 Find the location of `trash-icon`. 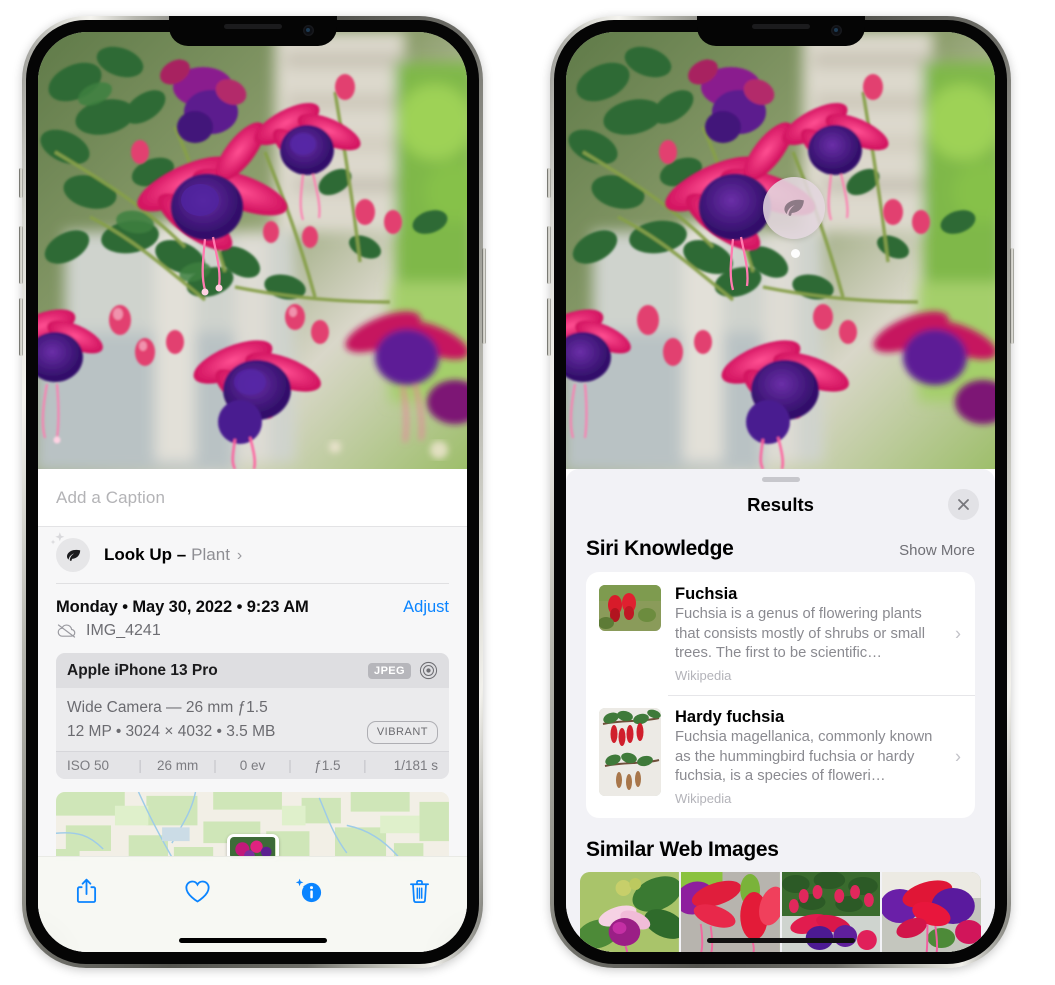

trash-icon is located at coordinates (419, 891).